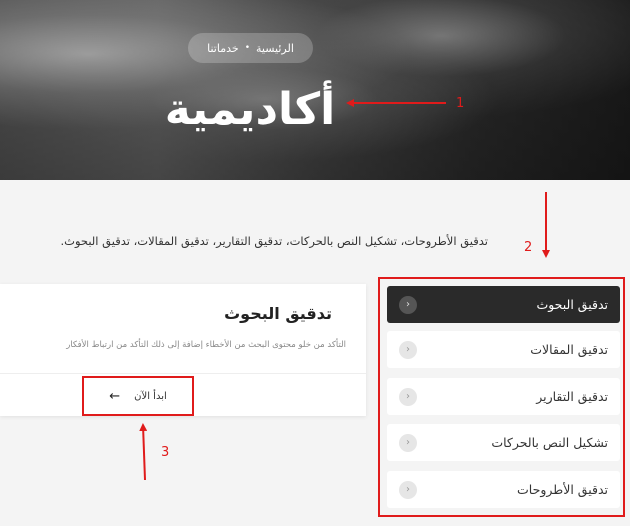 This screenshot has height=526, width=630. Describe the element at coordinates (223, 48) in the screenshot. I see `breadcrumb-current: خدماتنا` at that location.